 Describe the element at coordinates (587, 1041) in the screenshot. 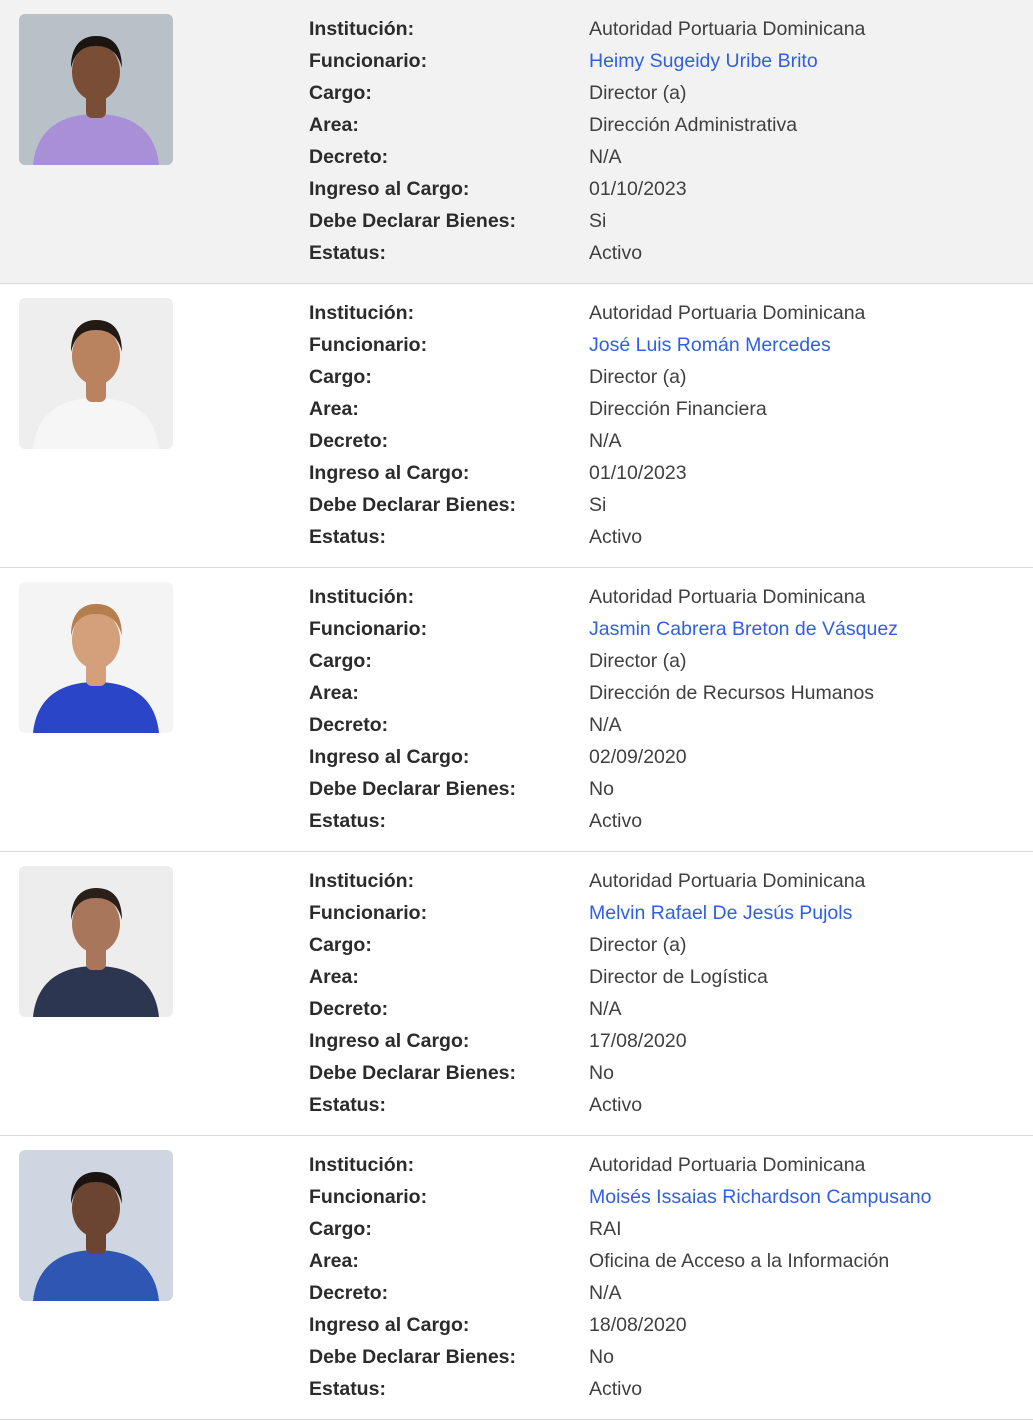

I see `field-row-ingreso: Ingreso al Cargo: 17/08/2020` at that location.